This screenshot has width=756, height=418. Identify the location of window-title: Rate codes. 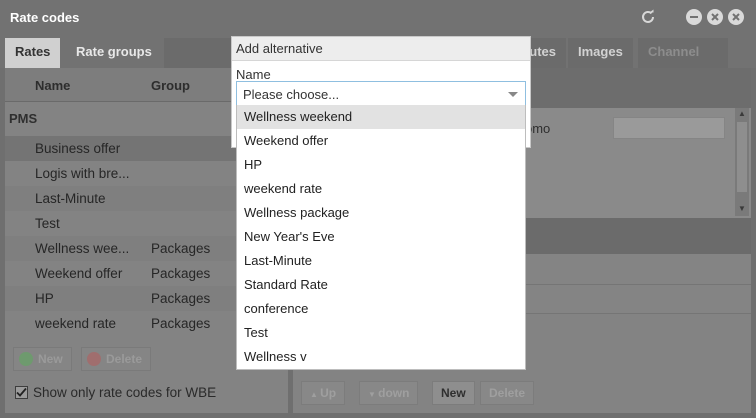
(45, 17).